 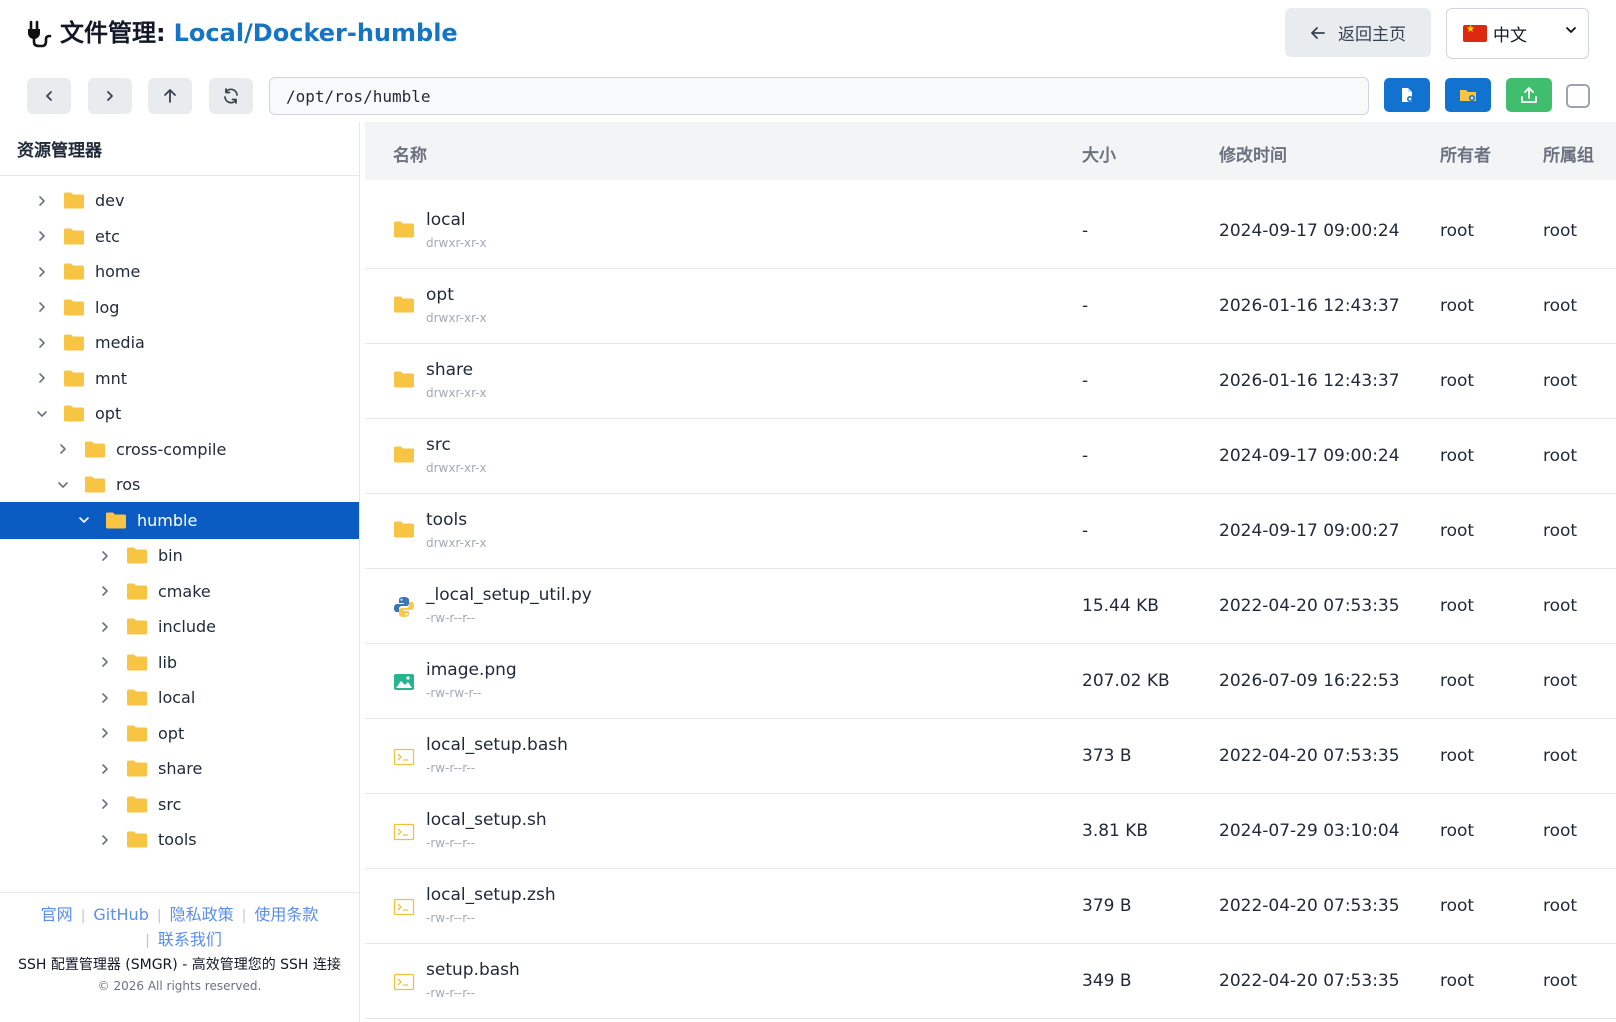 What do you see at coordinates (446, 520) in the screenshot?
I see `file-name: tools` at bounding box center [446, 520].